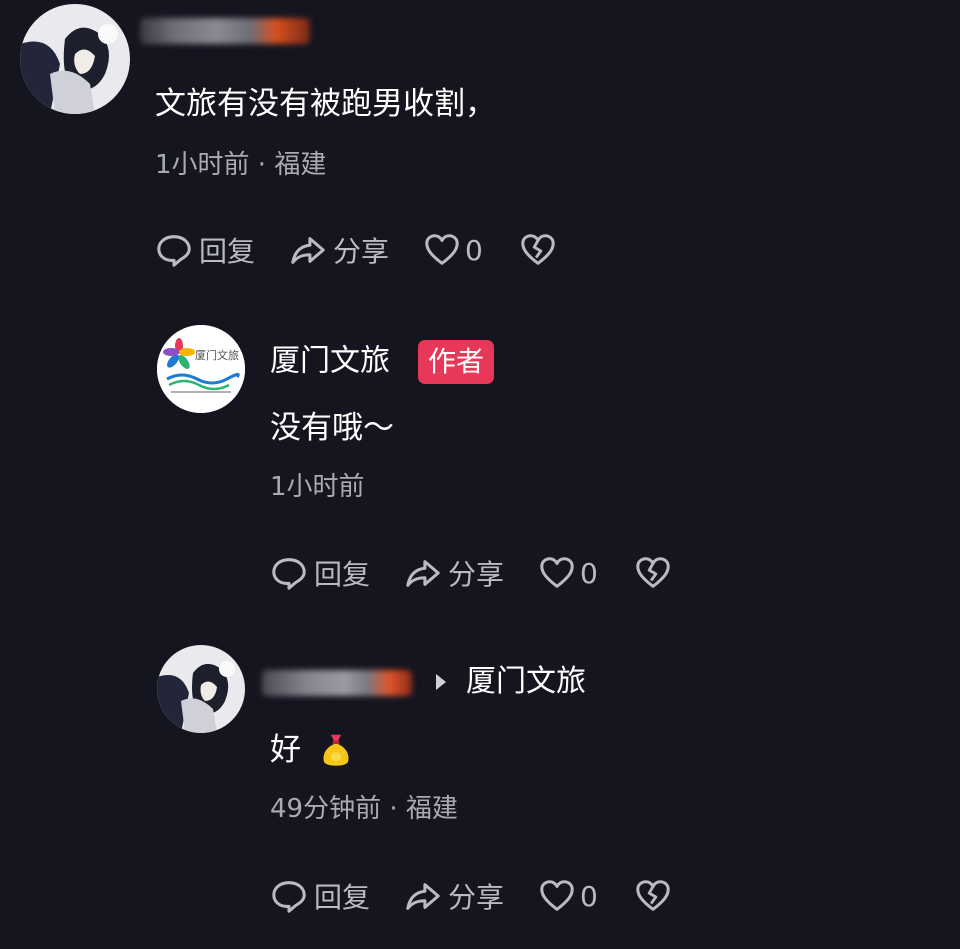  Describe the element at coordinates (441, 682) in the screenshot. I see `caret-right-icon` at that location.